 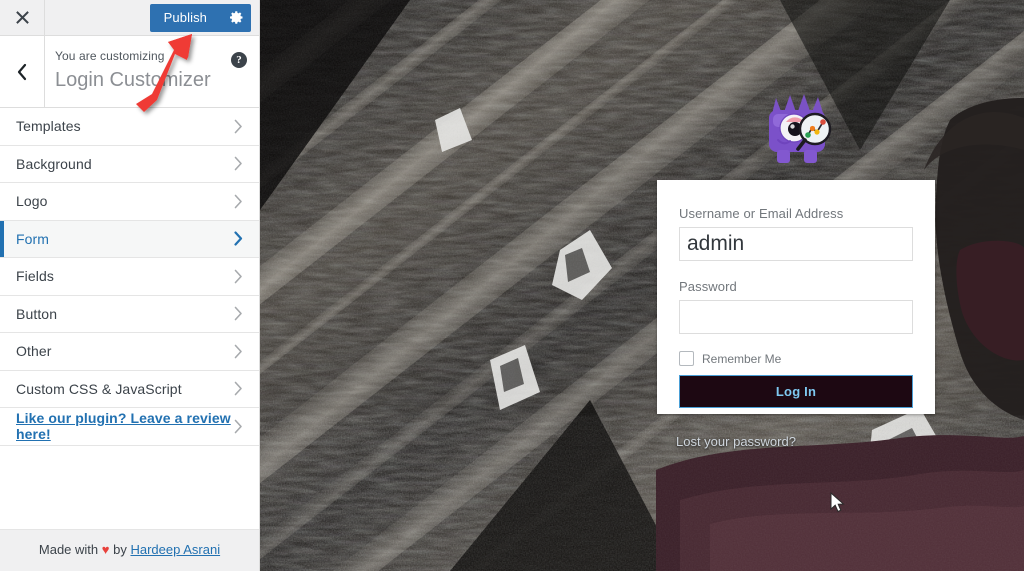 I want to click on panel-item-templates: Templates, so click(x=129, y=127).